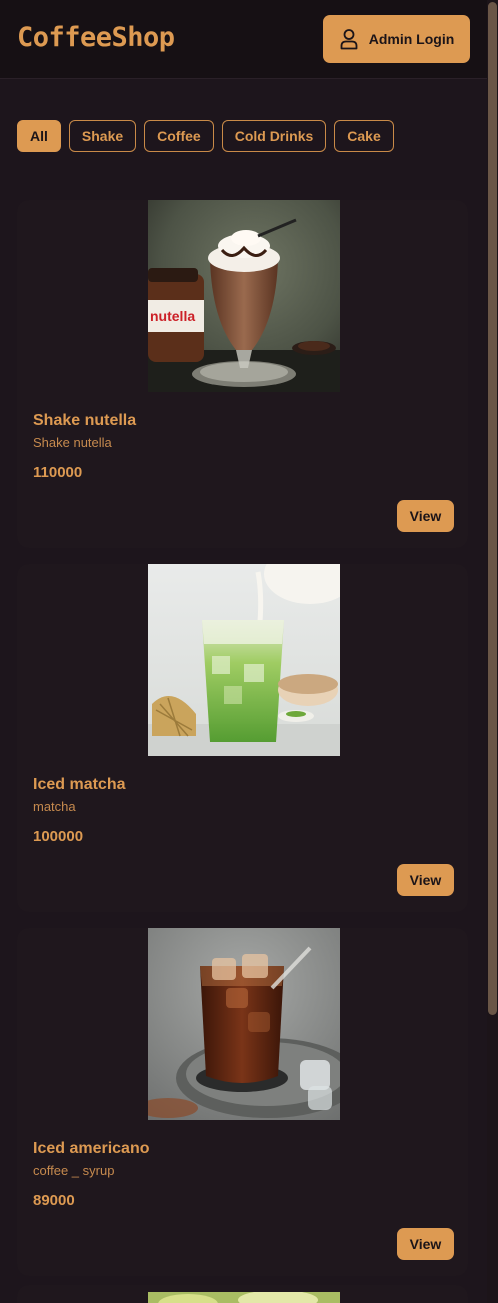 This screenshot has width=498, height=1303. I want to click on product-price: 100000, so click(58, 836).